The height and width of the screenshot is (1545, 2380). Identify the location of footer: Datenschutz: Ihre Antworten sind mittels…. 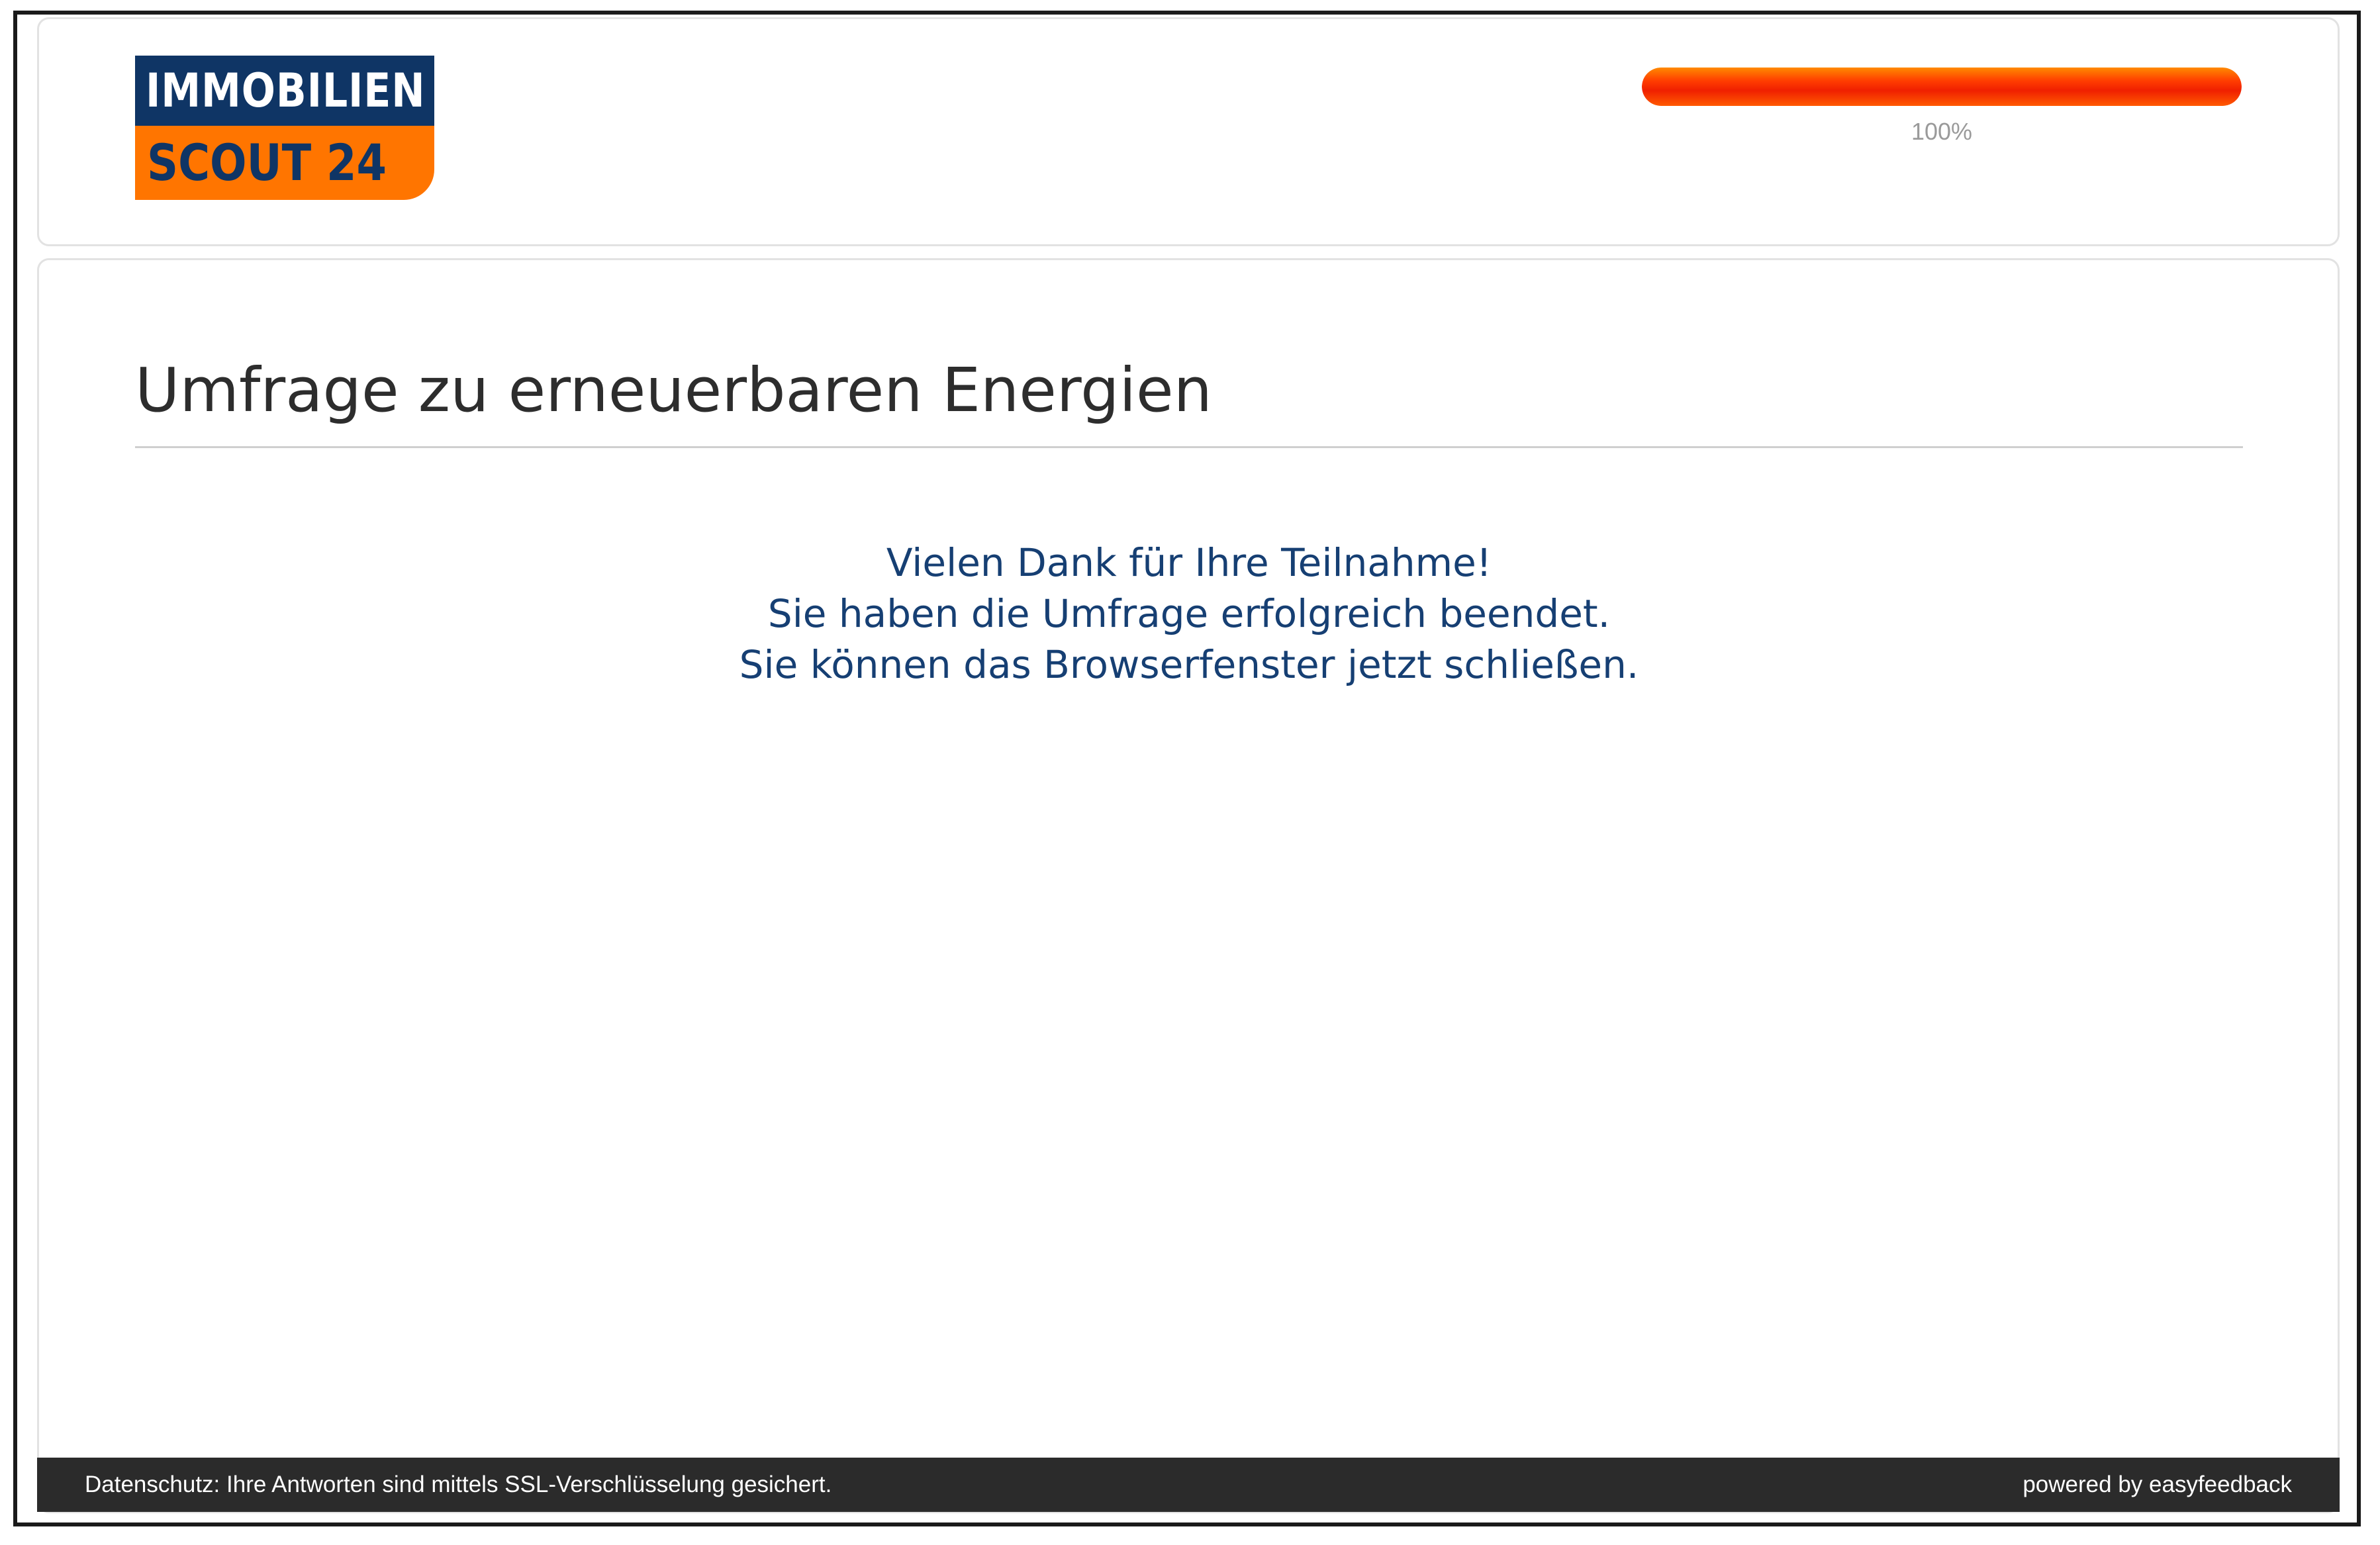
(1188, 1485).